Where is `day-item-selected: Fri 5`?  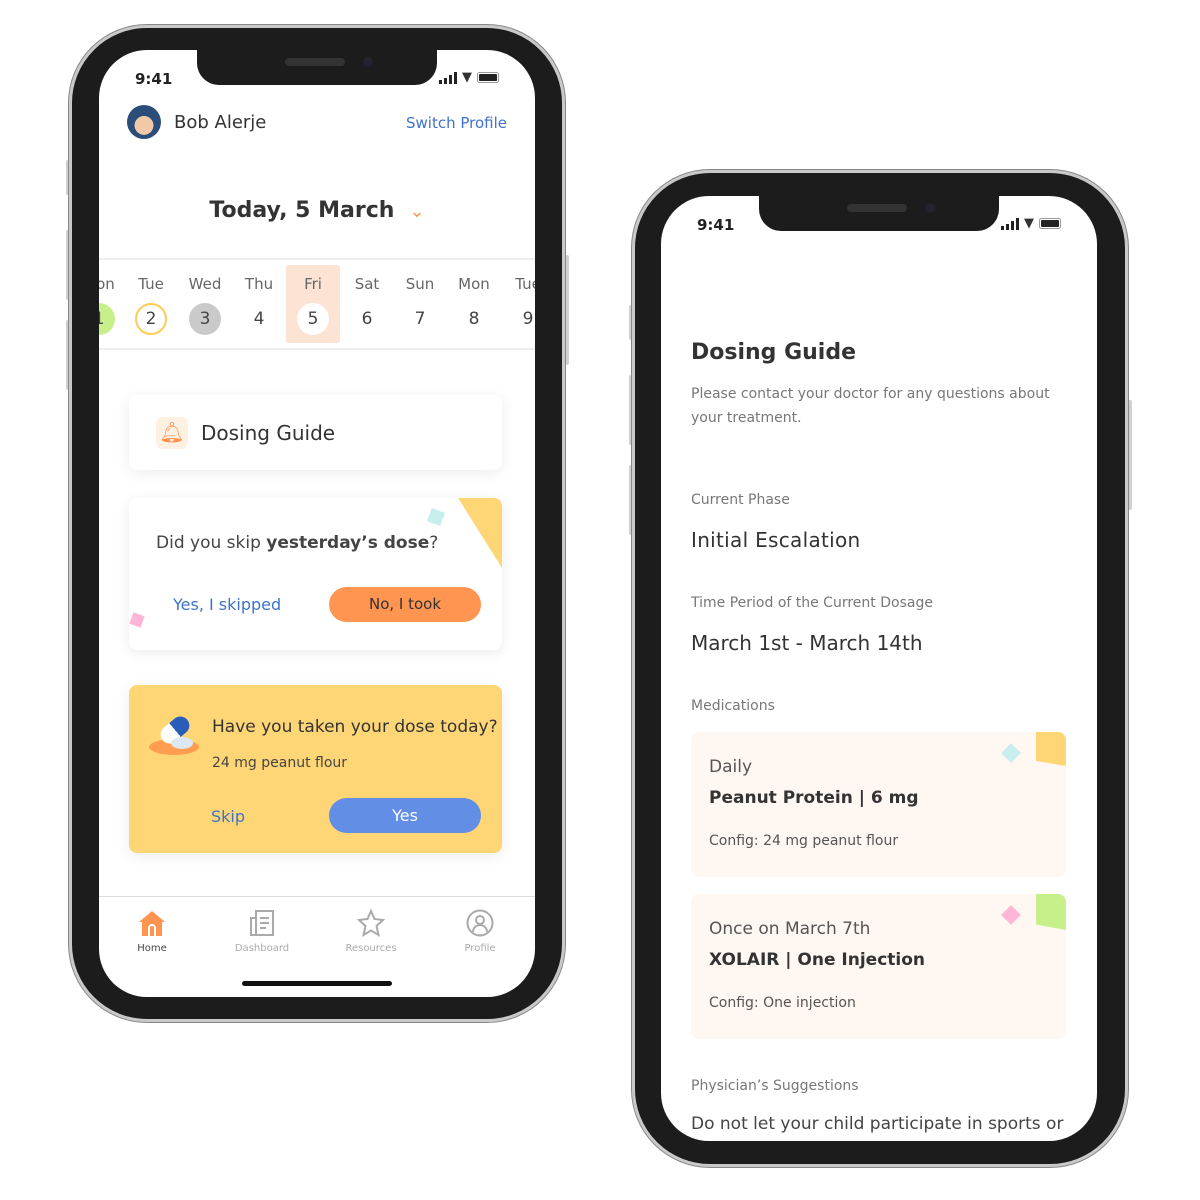 day-item-selected: Fri 5 is located at coordinates (313, 304).